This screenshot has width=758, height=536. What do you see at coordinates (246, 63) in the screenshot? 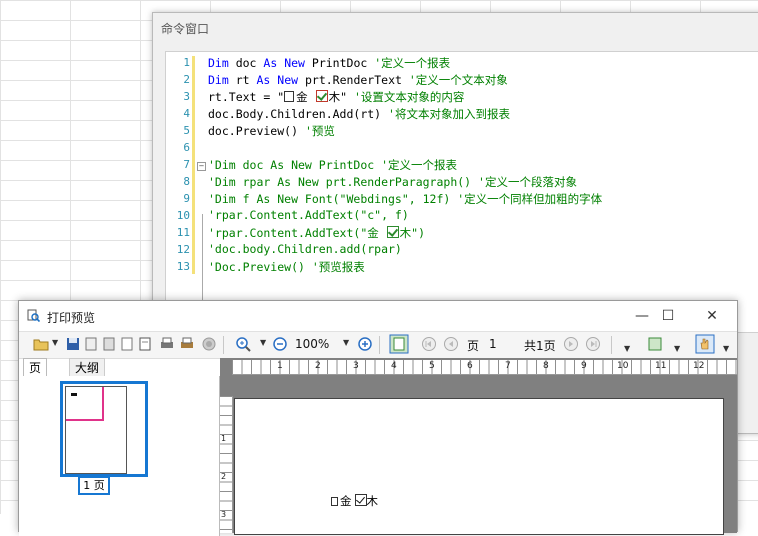
I see `code-text: doc` at bounding box center [246, 63].